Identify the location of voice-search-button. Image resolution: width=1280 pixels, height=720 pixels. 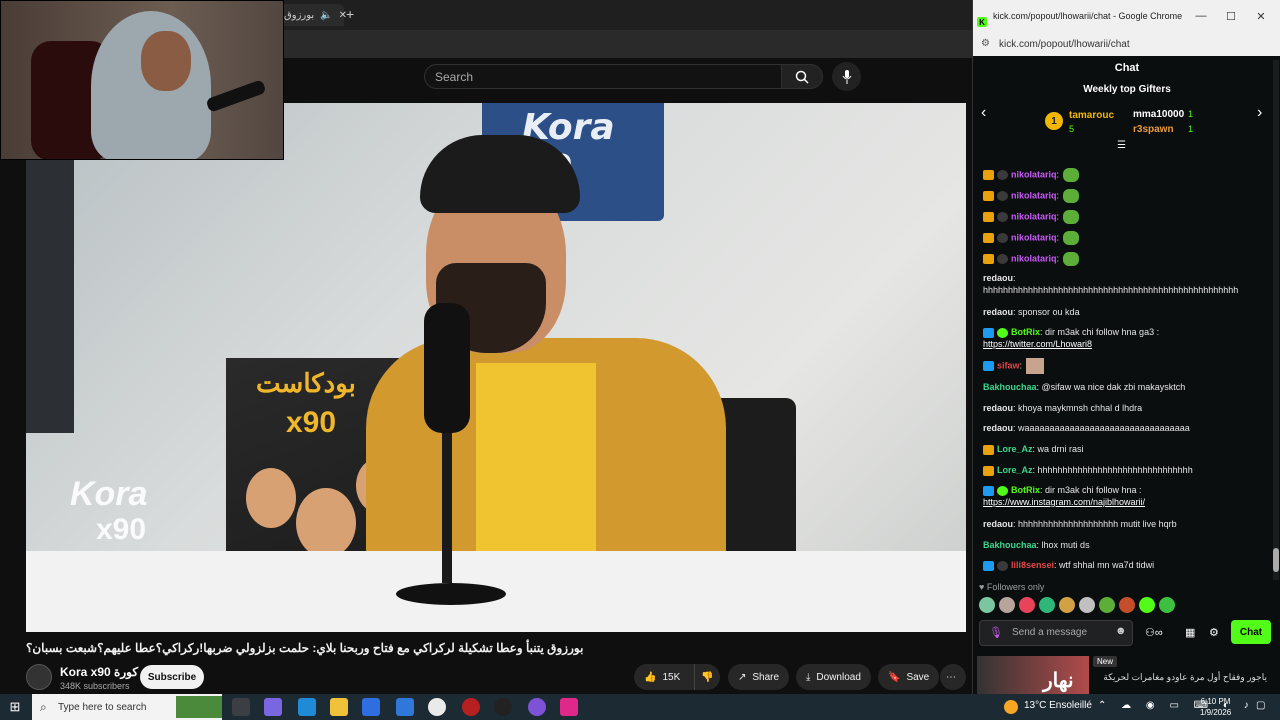
(846, 76).